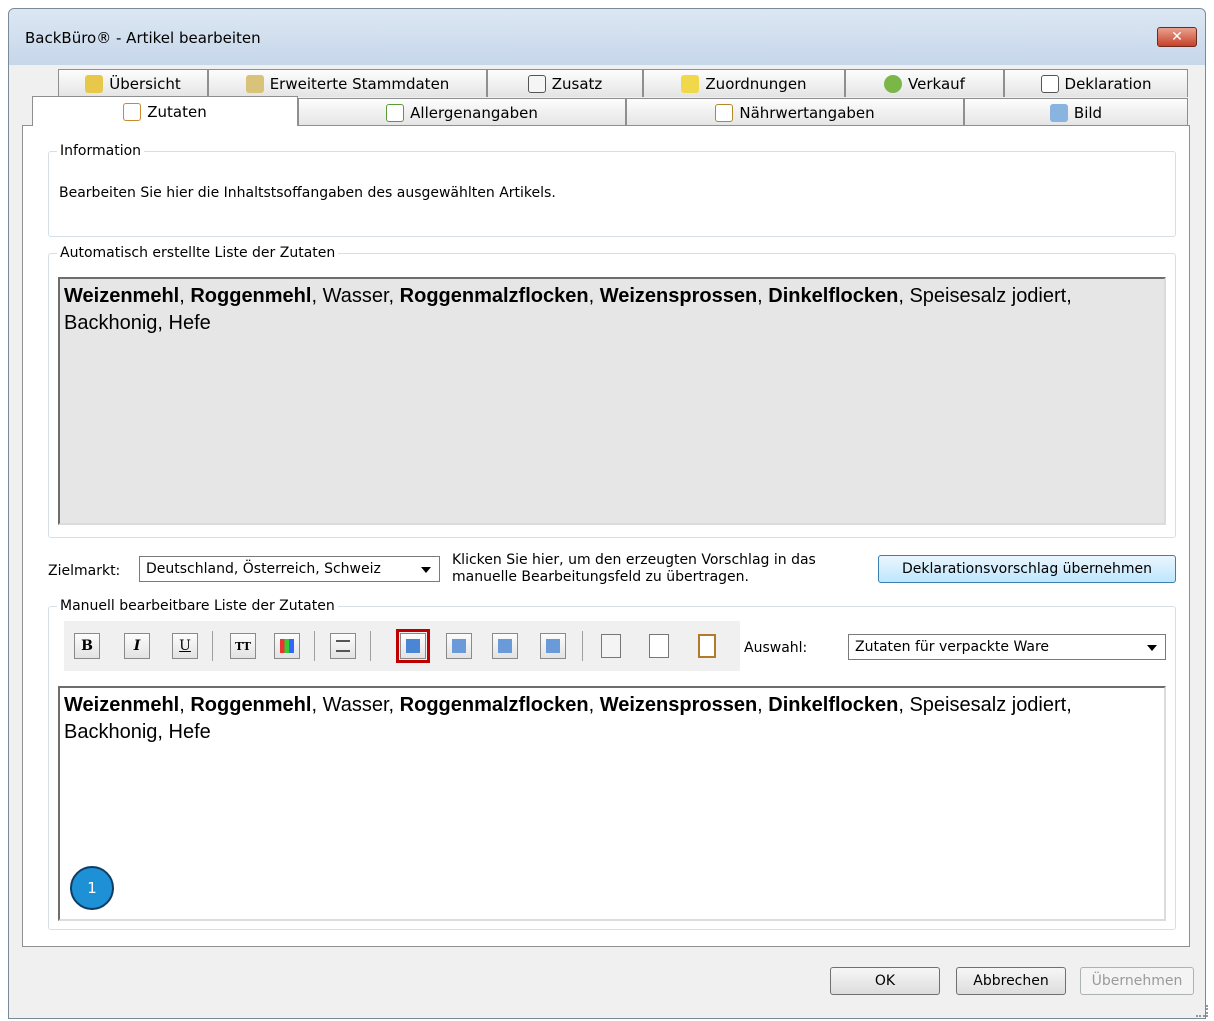 The height and width of the screenshot is (1021, 1214). I want to click on ingredient-item: Wasser, so click(355, 296).